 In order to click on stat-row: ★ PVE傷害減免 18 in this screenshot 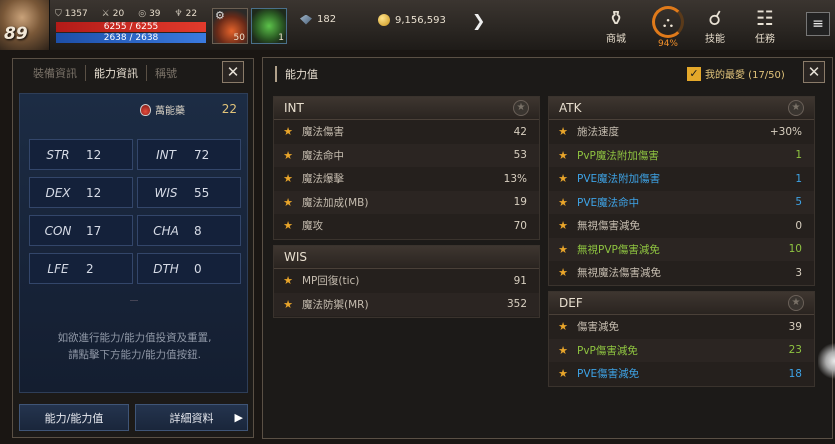, I will do `click(681, 374)`.